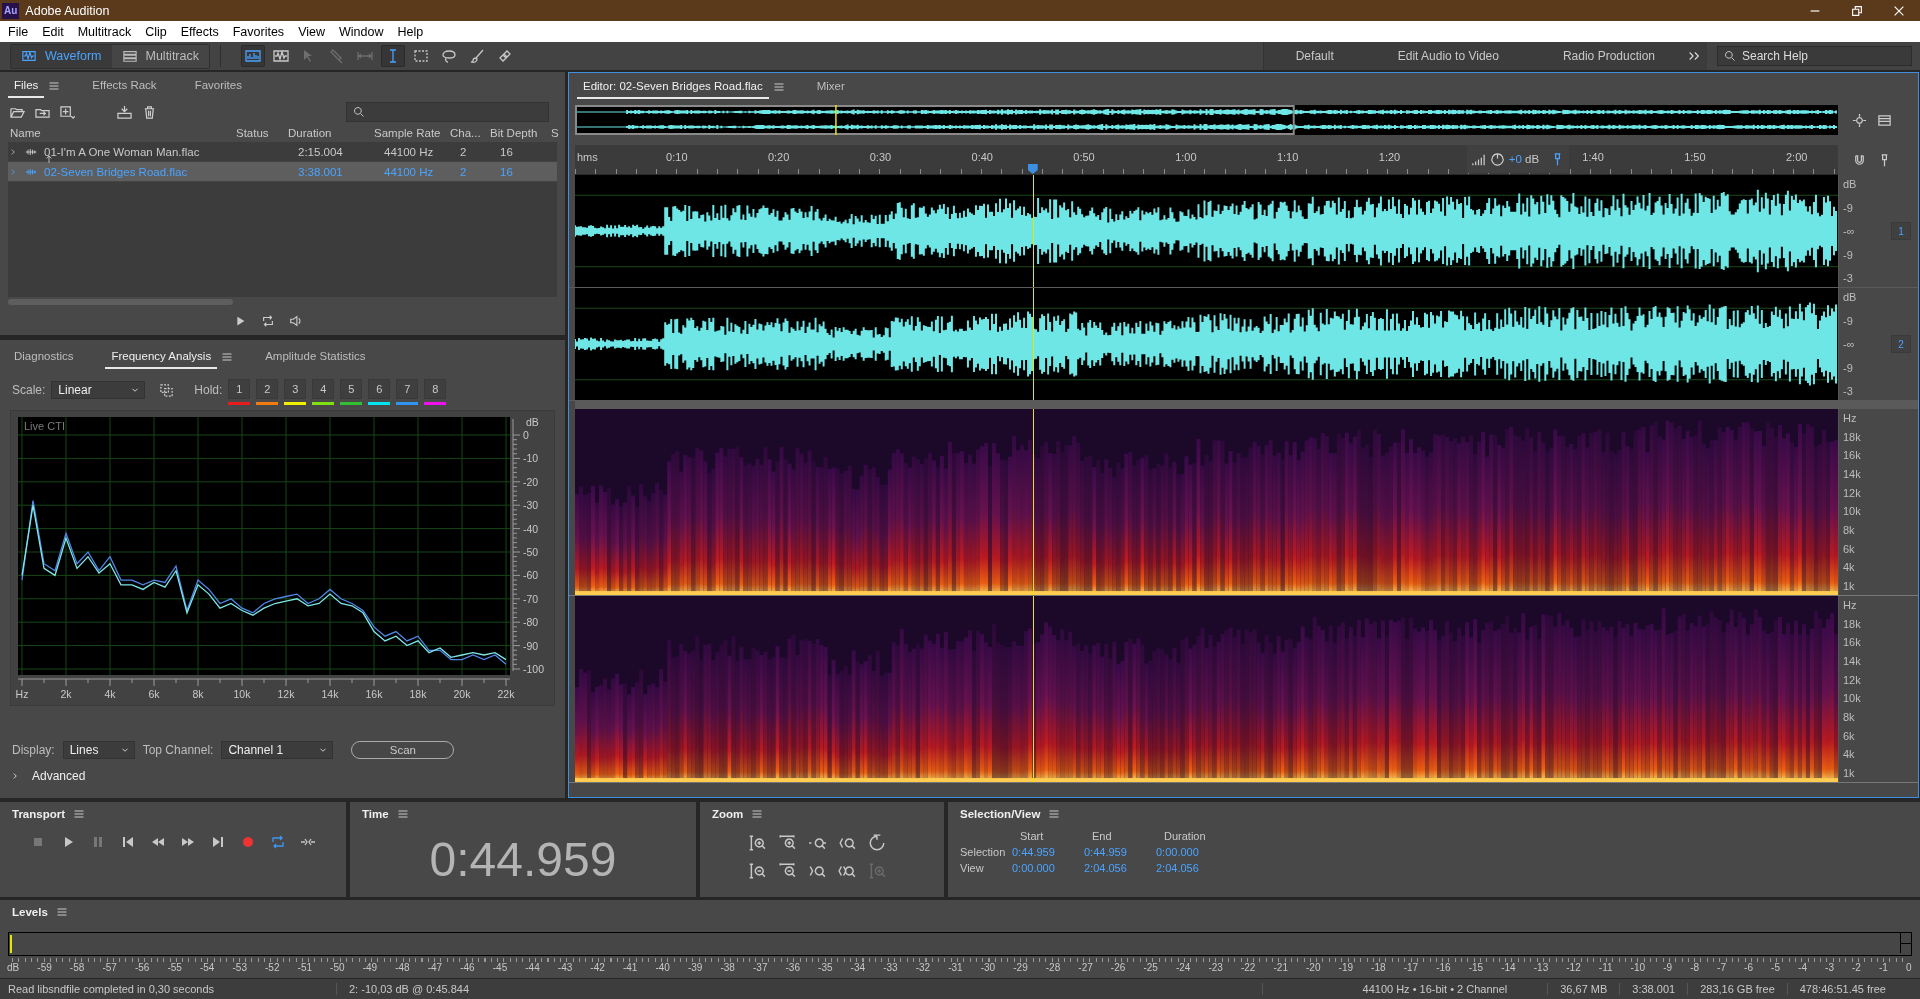  I want to click on hold-button: 3, so click(295, 389).